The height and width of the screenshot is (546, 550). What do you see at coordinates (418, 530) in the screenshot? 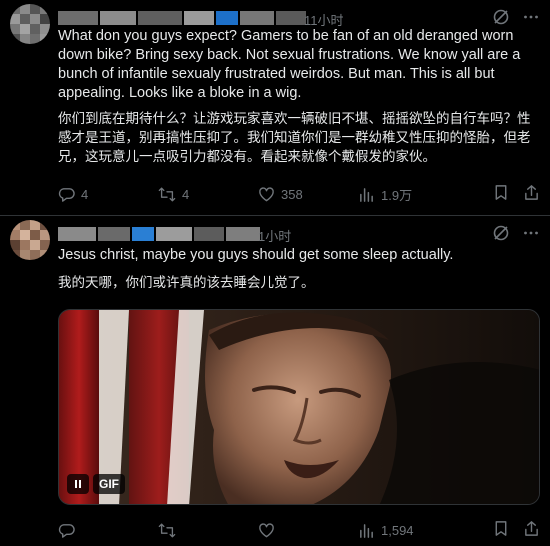
I see `views-button: 1,594` at bounding box center [418, 530].